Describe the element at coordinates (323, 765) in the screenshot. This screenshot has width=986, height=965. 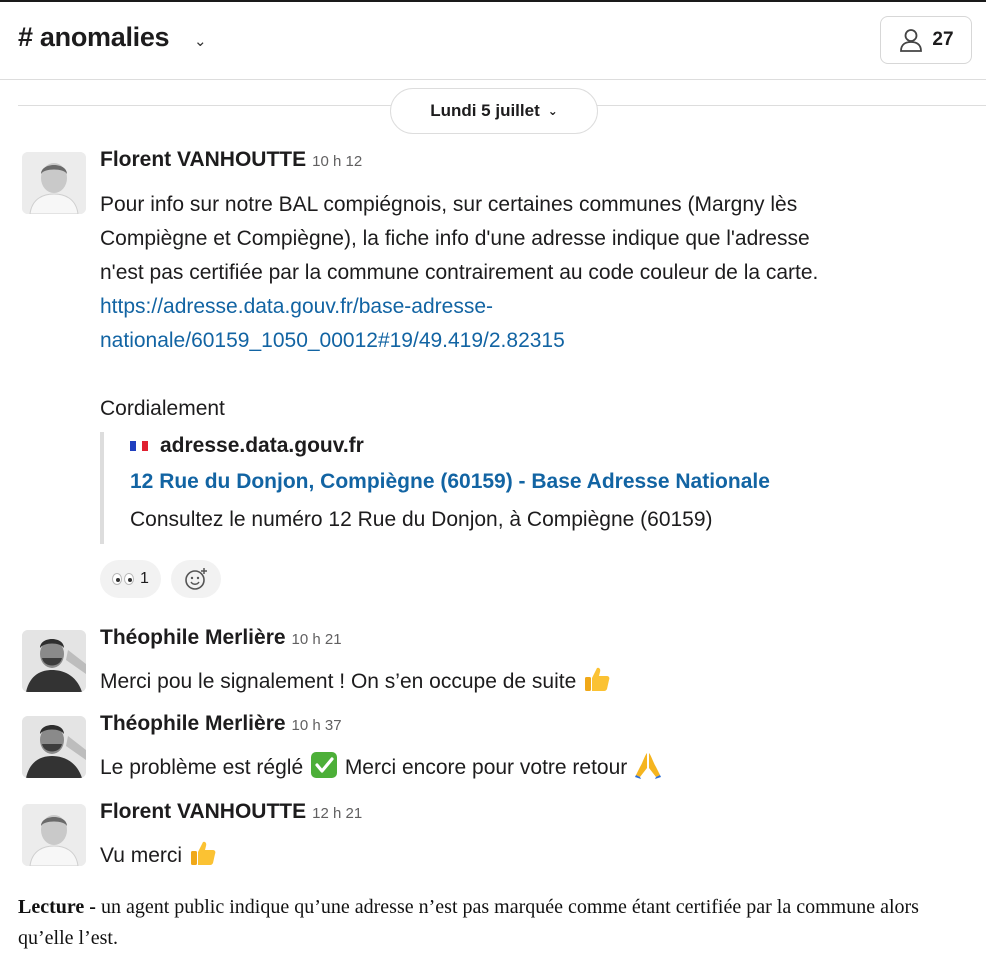
I see `check-mark-icon` at that location.